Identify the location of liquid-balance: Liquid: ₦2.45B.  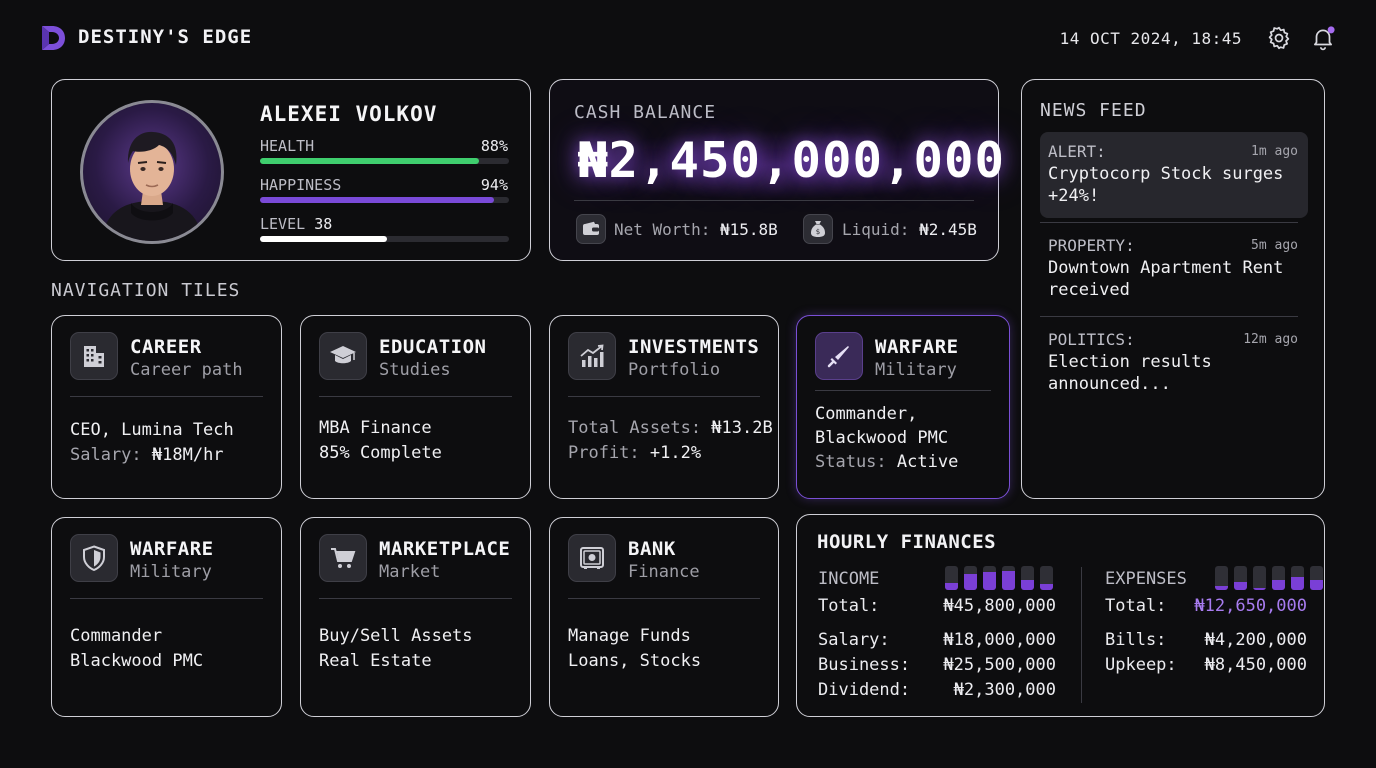
(909, 229).